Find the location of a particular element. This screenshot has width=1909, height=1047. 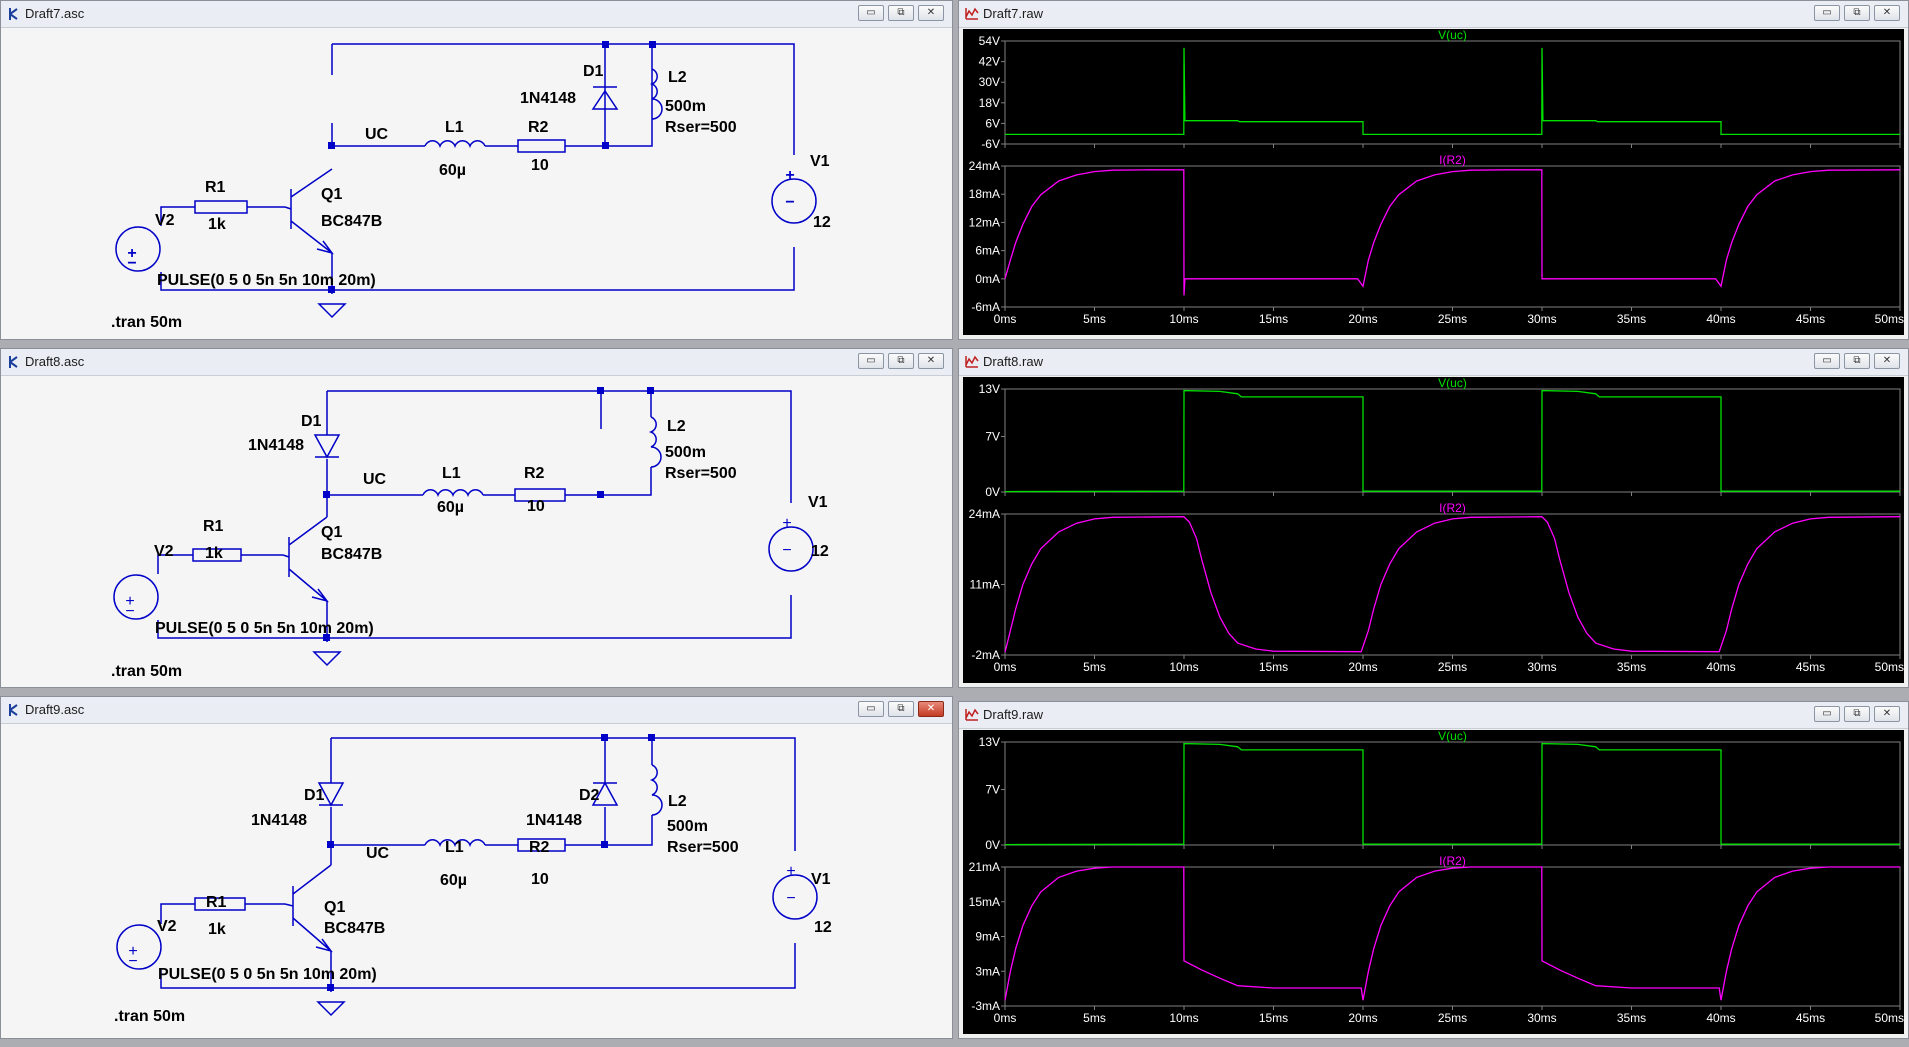

window-titlebar: Draft9.raw ▭ ⧉ ✕ is located at coordinates (1433, 715).